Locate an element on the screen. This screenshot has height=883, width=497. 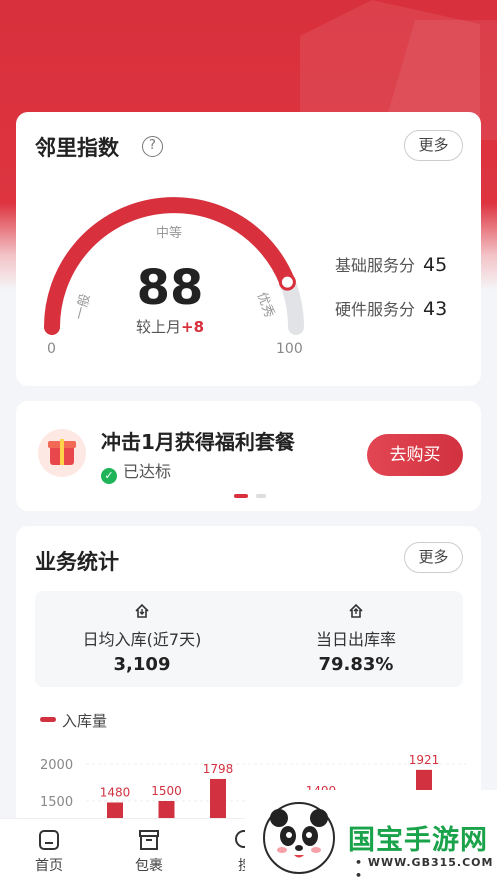
bar-value-label: 1500 is located at coordinates (166, 791).